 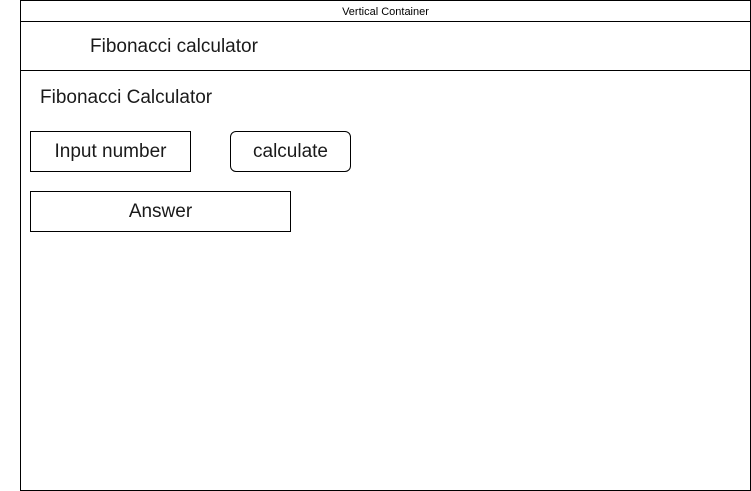 What do you see at coordinates (385, 46) in the screenshot?
I see `header: Fibonacci calculator` at bounding box center [385, 46].